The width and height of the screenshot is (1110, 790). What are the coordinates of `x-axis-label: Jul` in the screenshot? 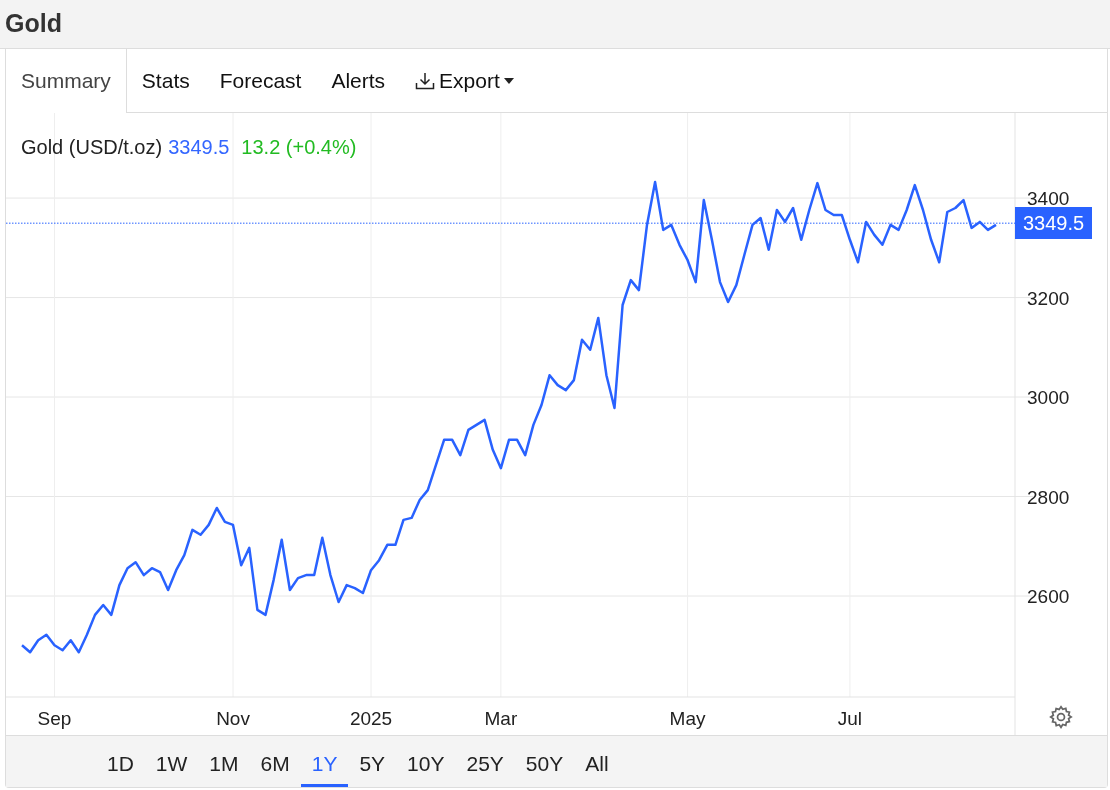 It's located at (850, 718).